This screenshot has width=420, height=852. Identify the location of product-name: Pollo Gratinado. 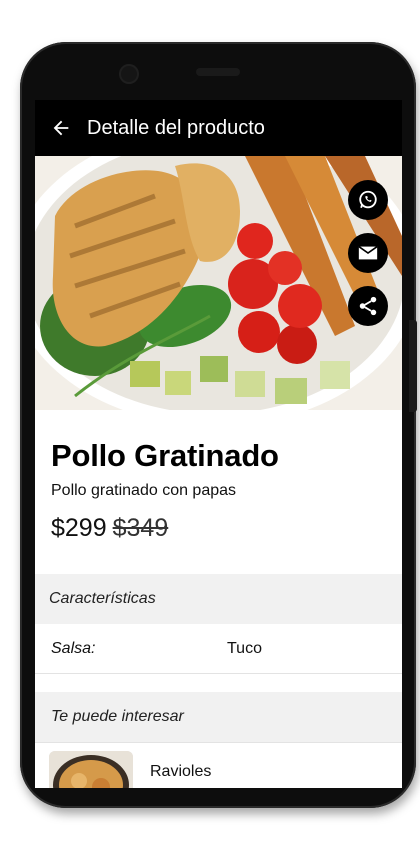
(165, 455).